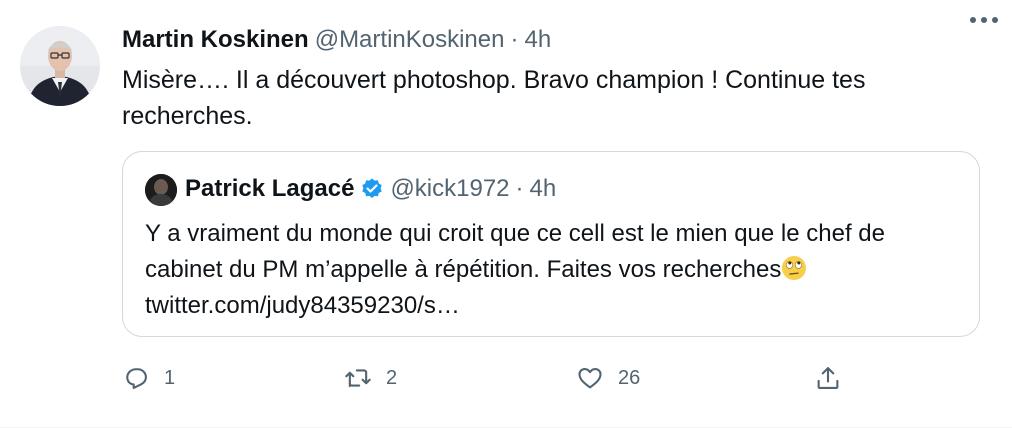 The image size is (1012, 428). Describe the element at coordinates (492, 378) in the screenshot. I see `tweet-actions: 1 2 26` at that location.